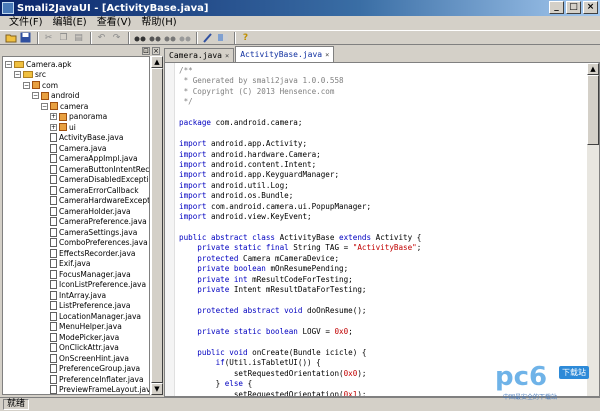 The height and width of the screenshot is (411, 600). What do you see at coordinates (93, 253) in the screenshot?
I see `tree-item: EffectsRecorder.java` at bounding box center [93, 253].